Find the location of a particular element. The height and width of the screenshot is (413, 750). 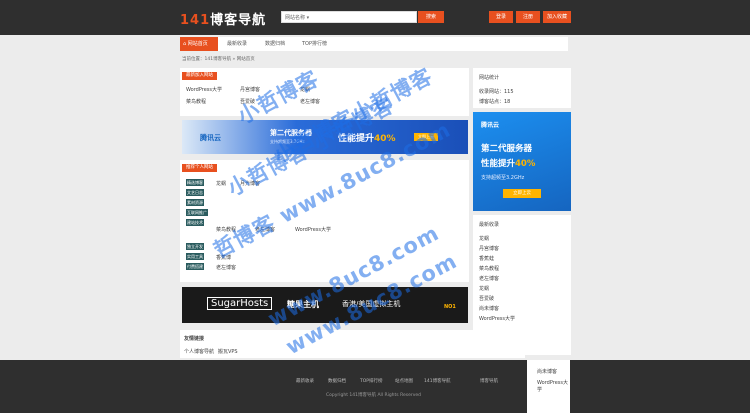

hosting-ad-subtitle: 香港/美国虚拟主机 is located at coordinates (371, 304).